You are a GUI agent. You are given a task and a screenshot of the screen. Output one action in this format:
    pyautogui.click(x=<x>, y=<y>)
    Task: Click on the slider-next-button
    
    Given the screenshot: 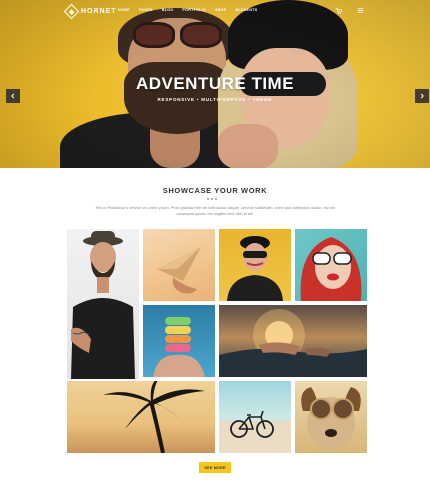 What is the action you would take?
    pyautogui.click(x=422, y=96)
    